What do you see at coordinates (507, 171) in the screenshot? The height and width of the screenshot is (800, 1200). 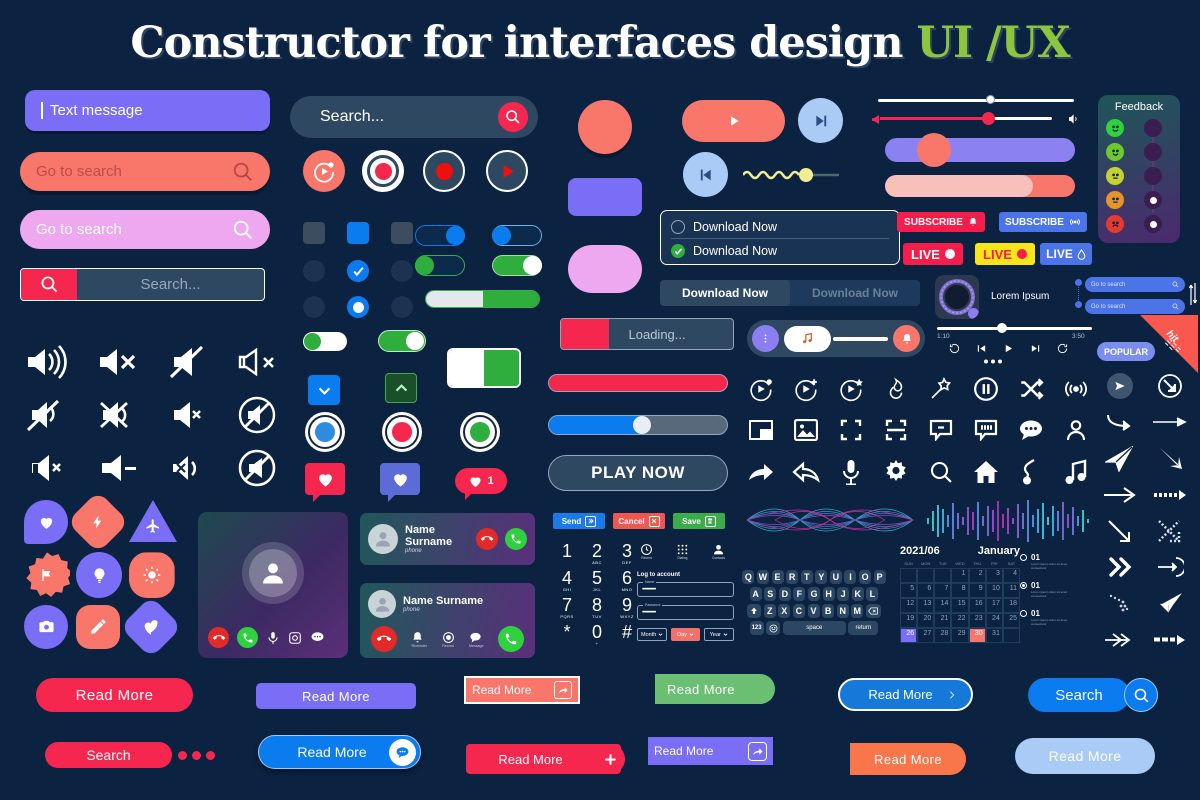 I see `play-button-dark` at bounding box center [507, 171].